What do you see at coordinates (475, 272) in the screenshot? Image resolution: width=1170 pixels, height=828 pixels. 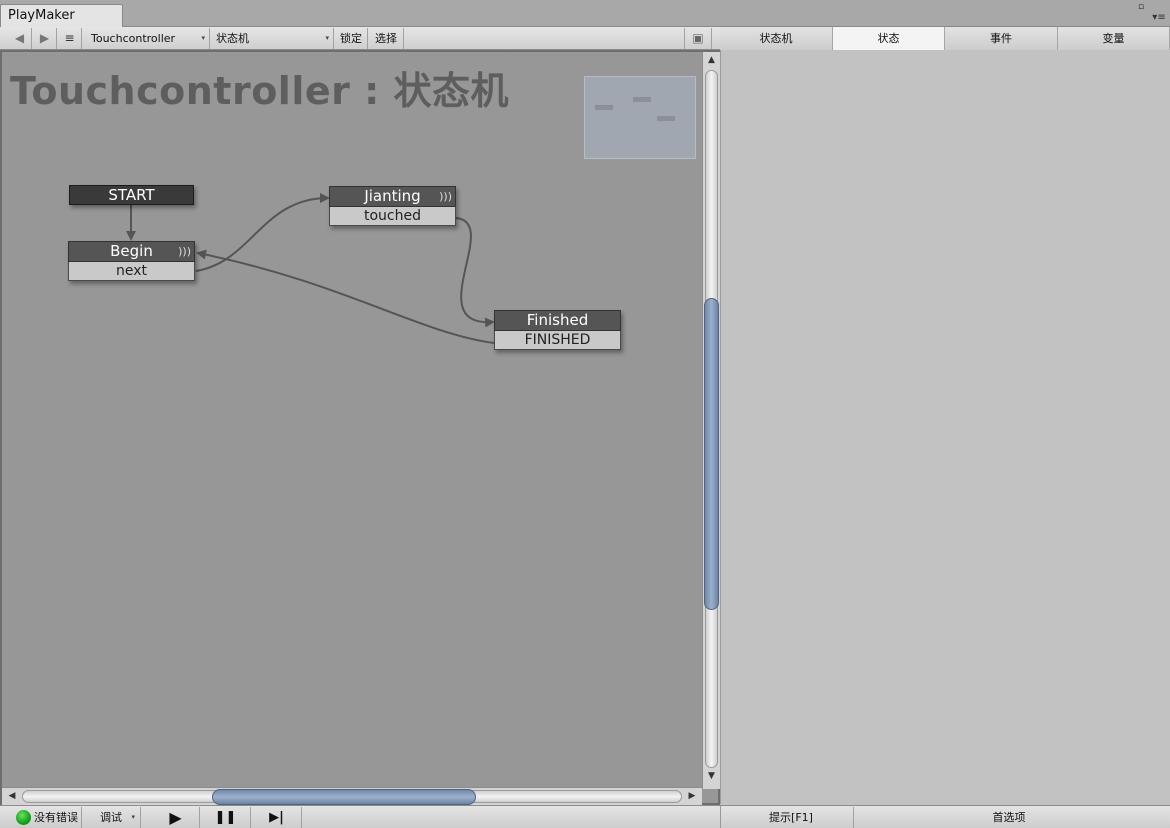 I see `link-touched-finished` at bounding box center [475, 272].